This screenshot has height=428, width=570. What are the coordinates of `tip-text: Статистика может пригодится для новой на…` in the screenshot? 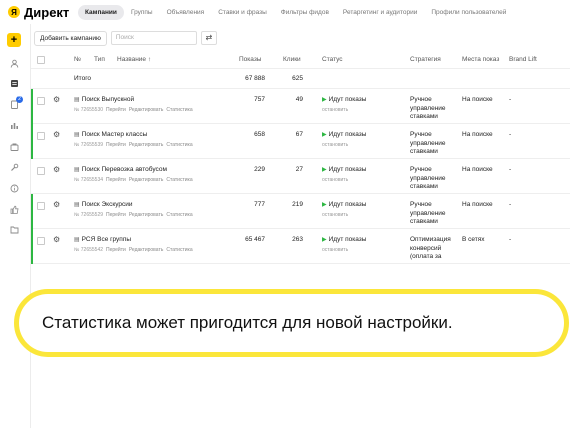 It's located at (247, 322).